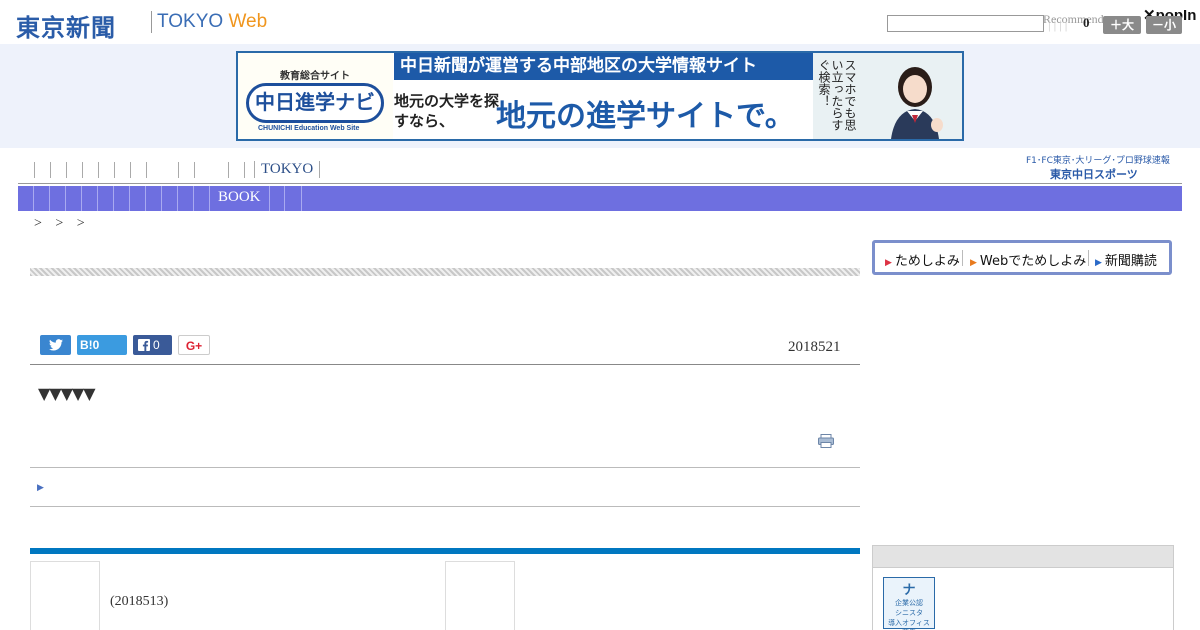 This screenshot has height=630, width=1200. Describe the element at coordinates (194, 345) in the screenshot. I see `google-plus-button: G+` at that location.